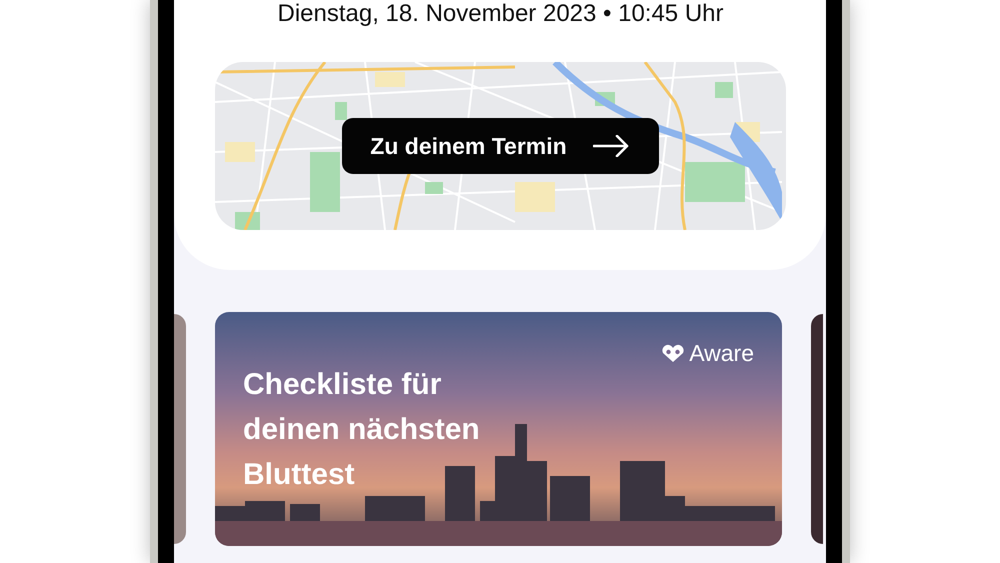 The image size is (1000, 563). What do you see at coordinates (500, 146) in the screenshot?
I see `appointment-button: Zu deinem Termin` at bounding box center [500, 146].